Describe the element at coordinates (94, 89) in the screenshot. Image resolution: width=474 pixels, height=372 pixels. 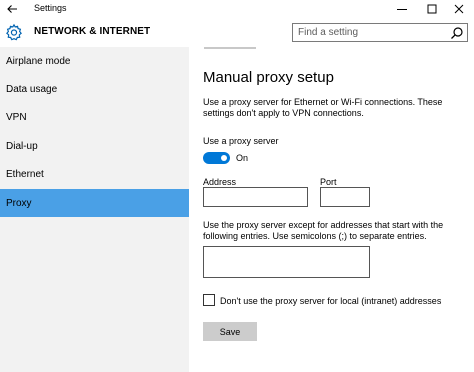
I see `sidebar-item-data-usage: Data usage` at that location.